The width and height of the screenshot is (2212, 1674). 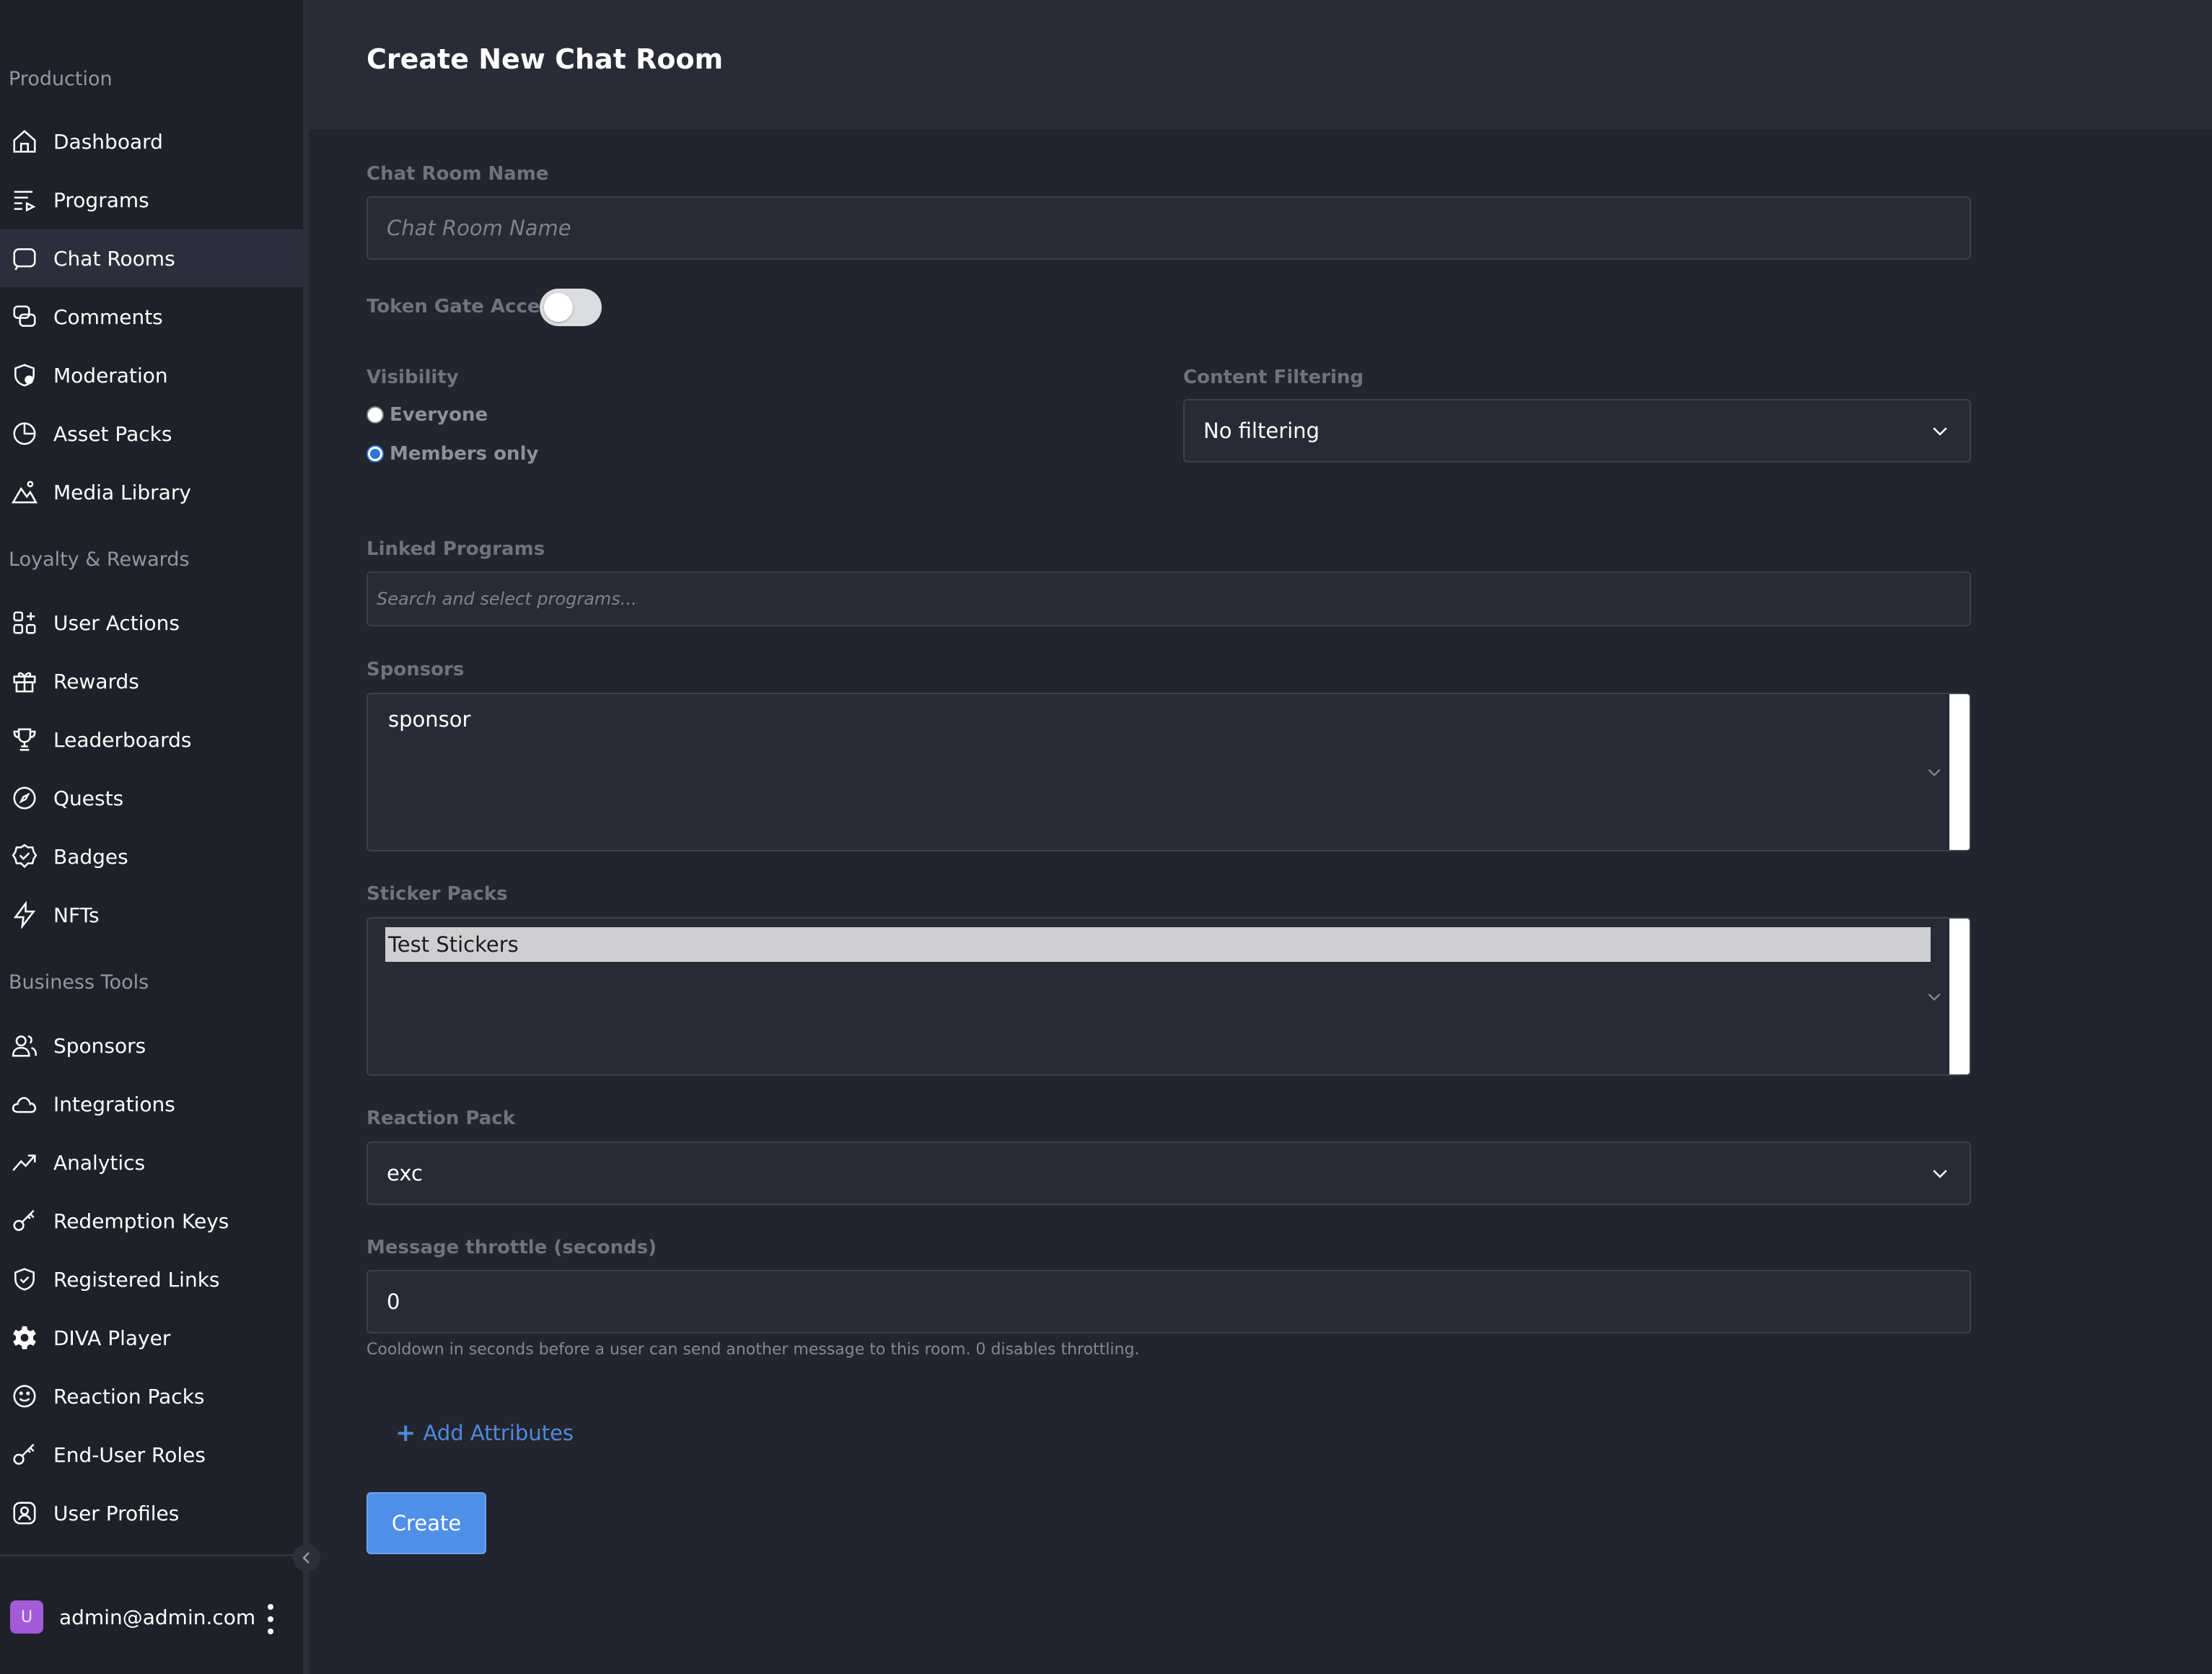 What do you see at coordinates (437, 894) in the screenshot?
I see `sticker-packs-label: Sticker Packs` at bounding box center [437, 894].